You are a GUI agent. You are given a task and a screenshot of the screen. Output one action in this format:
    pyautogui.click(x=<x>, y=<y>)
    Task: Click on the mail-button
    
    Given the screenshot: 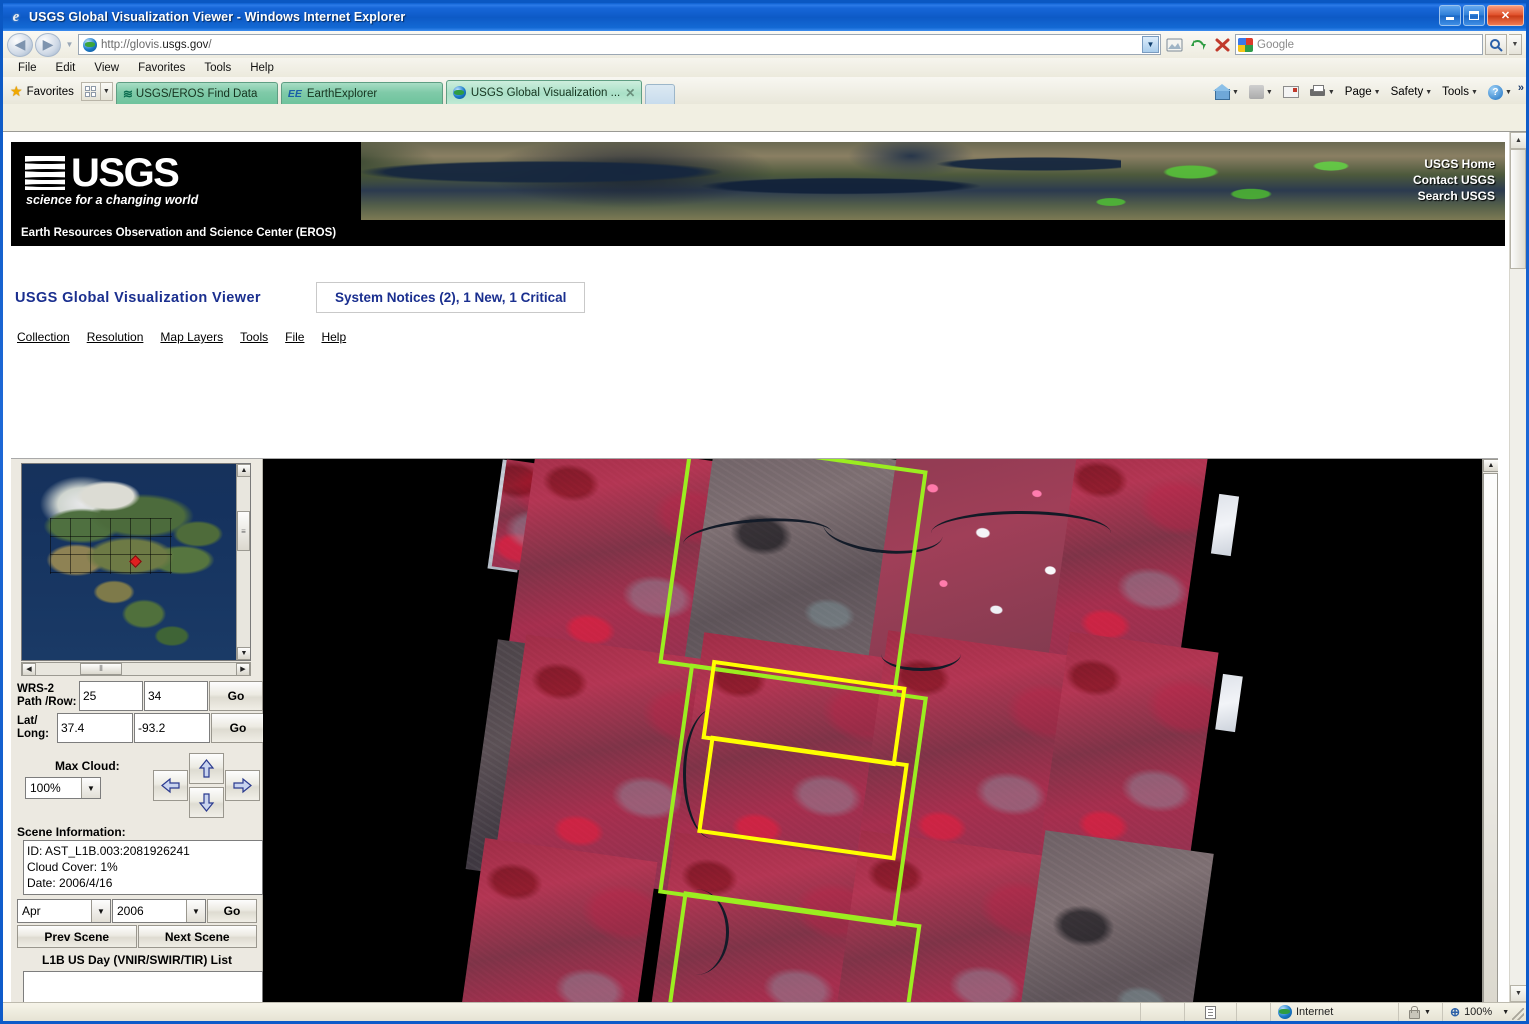 What is the action you would take?
    pyautogui.click(x=1291, y=92)
    